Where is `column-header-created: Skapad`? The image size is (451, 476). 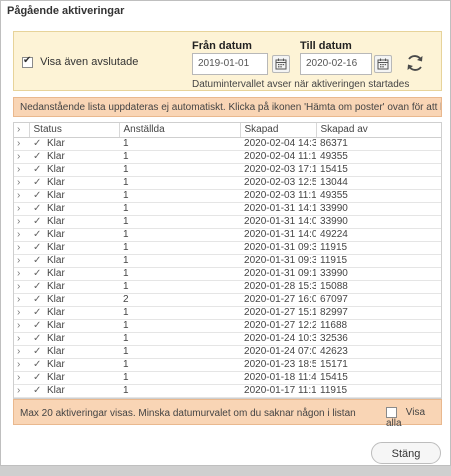 column-header-created: Skapad is located at coordinates (278, 130).